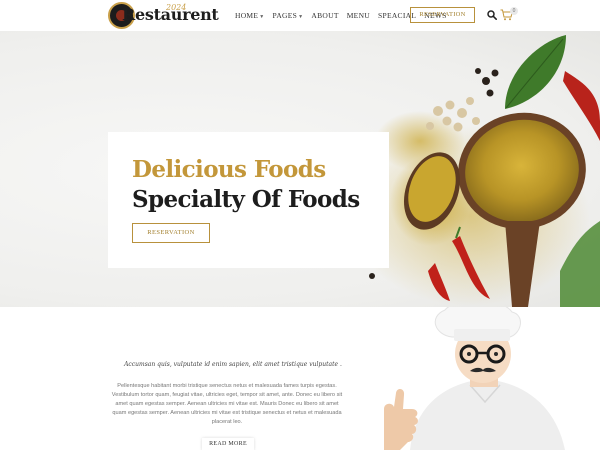 This screenshot has height=450, width=600. What do you see at coordinates (250, 15) in the screenshot?
I see `nav-item-home: HOME▼` at bounding box center [250, 15].